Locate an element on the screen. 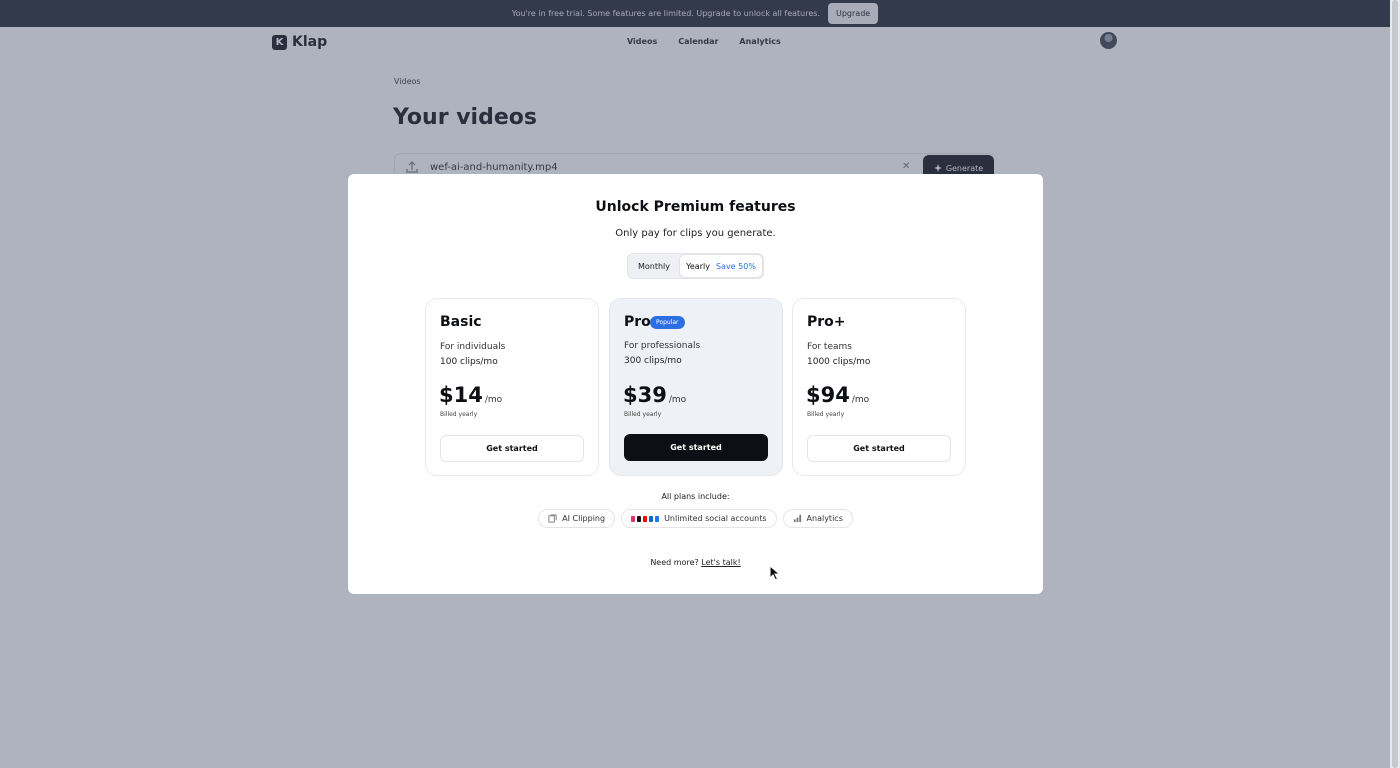  youtube-icon is located at coordinates (645, 518).